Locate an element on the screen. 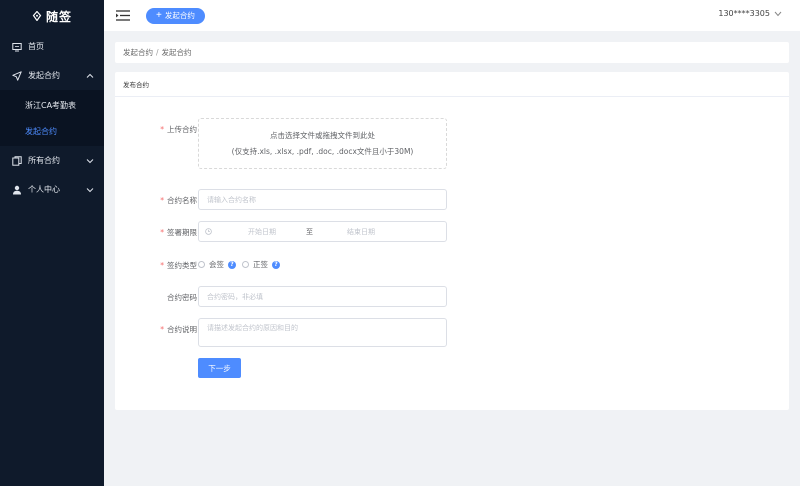 The image size is (800, 486). sidebar-subitem-launch-contract: 发起合约 is located at coordinates (52, 131).